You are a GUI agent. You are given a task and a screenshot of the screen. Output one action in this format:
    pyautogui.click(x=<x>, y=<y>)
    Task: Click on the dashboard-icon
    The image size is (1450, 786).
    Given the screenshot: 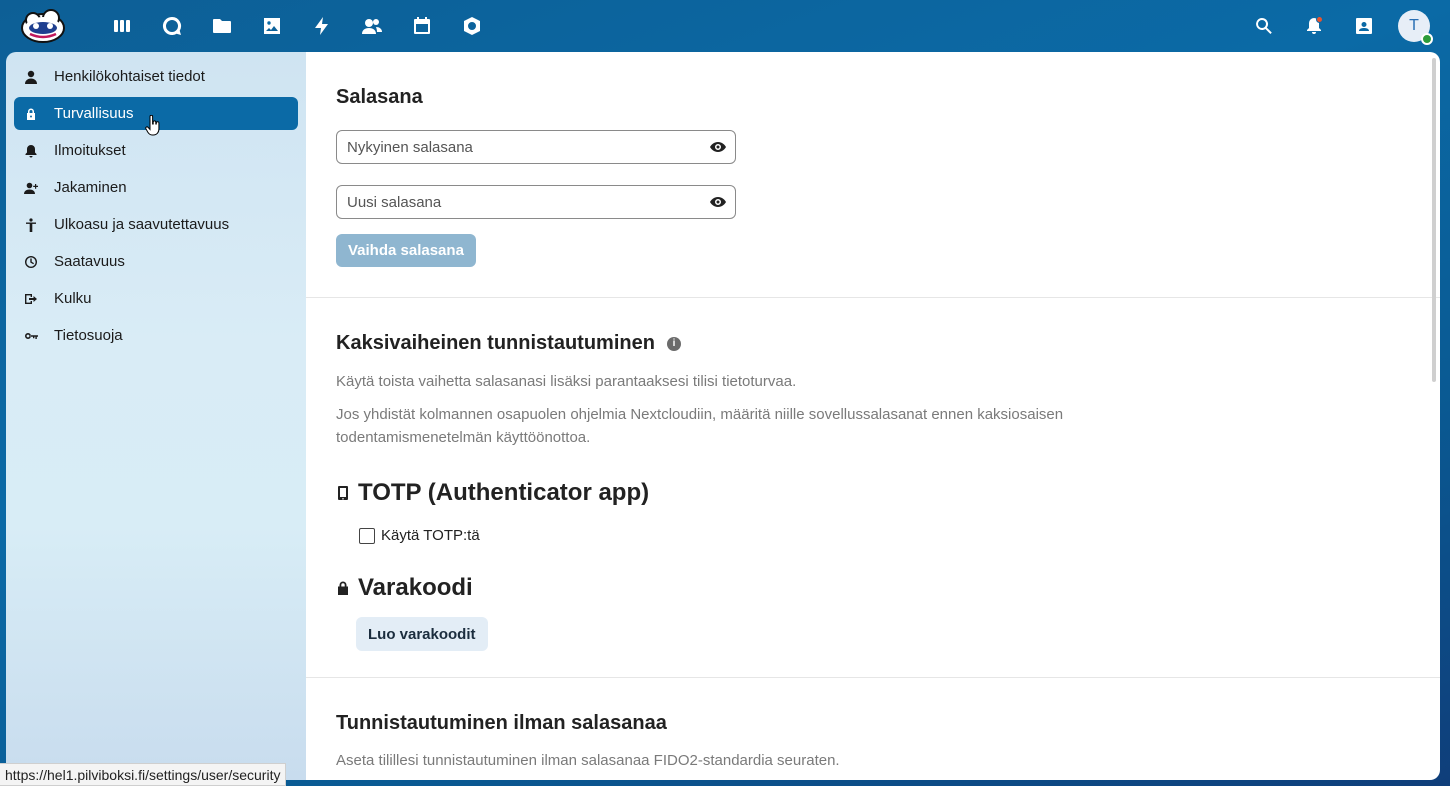 What is the action you would take?
    pyautogui.click(x=122, y=26)
    